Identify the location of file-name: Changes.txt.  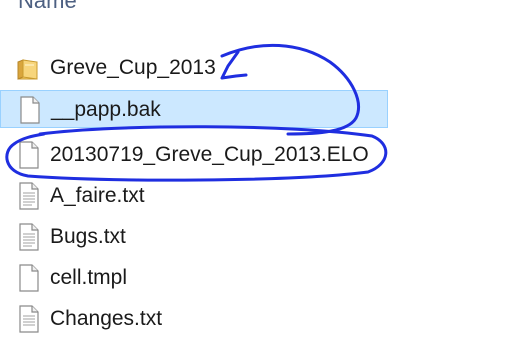
(106, 318).